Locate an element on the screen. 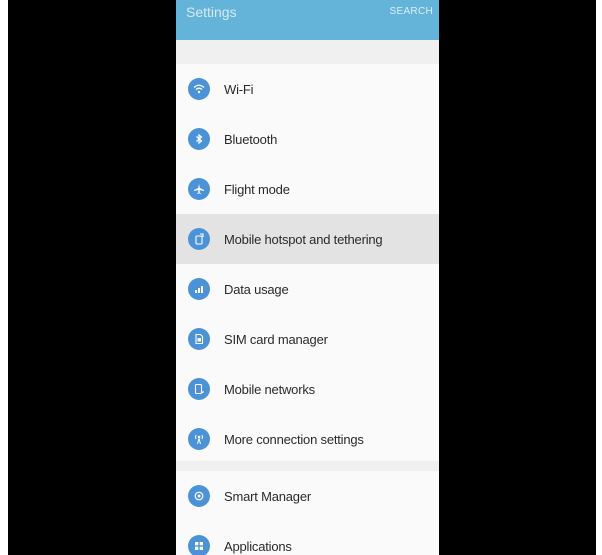  settings-item-label: Mobile networks is located at coordinates (269, 389).